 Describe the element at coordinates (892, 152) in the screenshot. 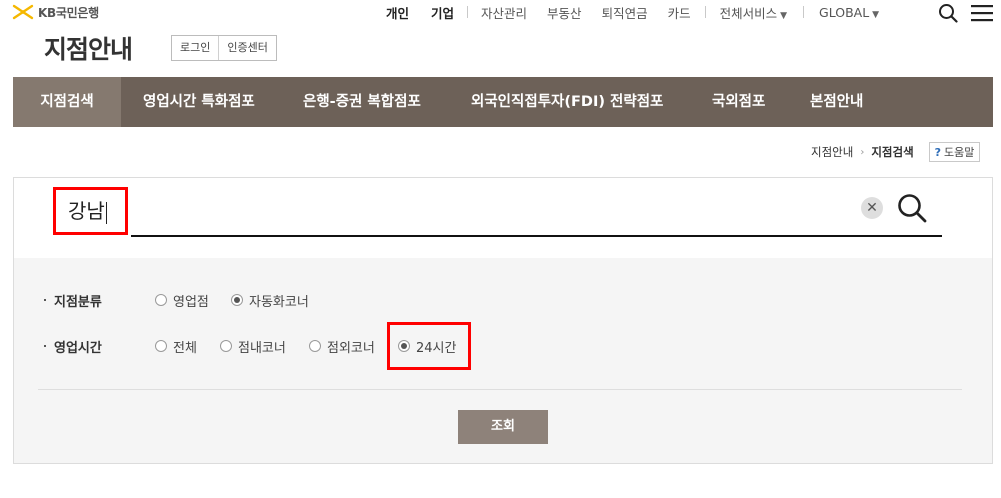

I see `breadcrumb-current: 지점검색` at that location.